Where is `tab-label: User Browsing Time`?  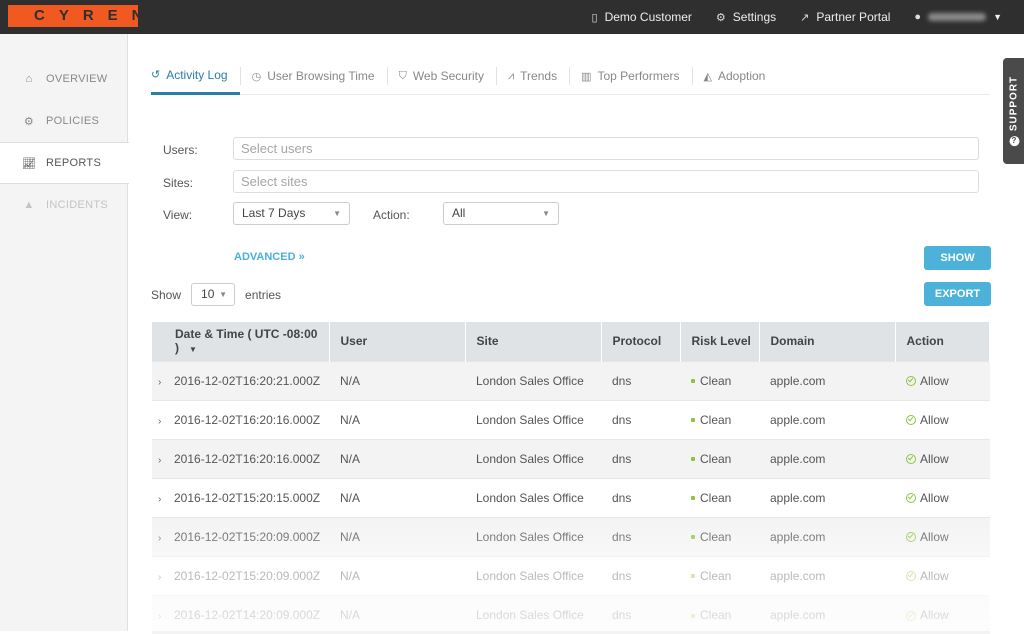
tab-label: User Browsing Time is located at coordinates (321, 76).